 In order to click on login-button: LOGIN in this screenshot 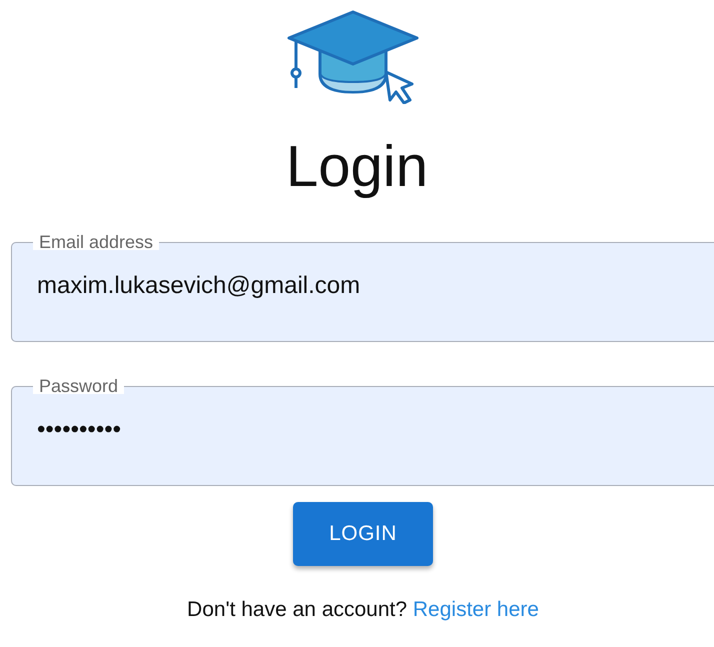, I will do `click(363, 534)`.